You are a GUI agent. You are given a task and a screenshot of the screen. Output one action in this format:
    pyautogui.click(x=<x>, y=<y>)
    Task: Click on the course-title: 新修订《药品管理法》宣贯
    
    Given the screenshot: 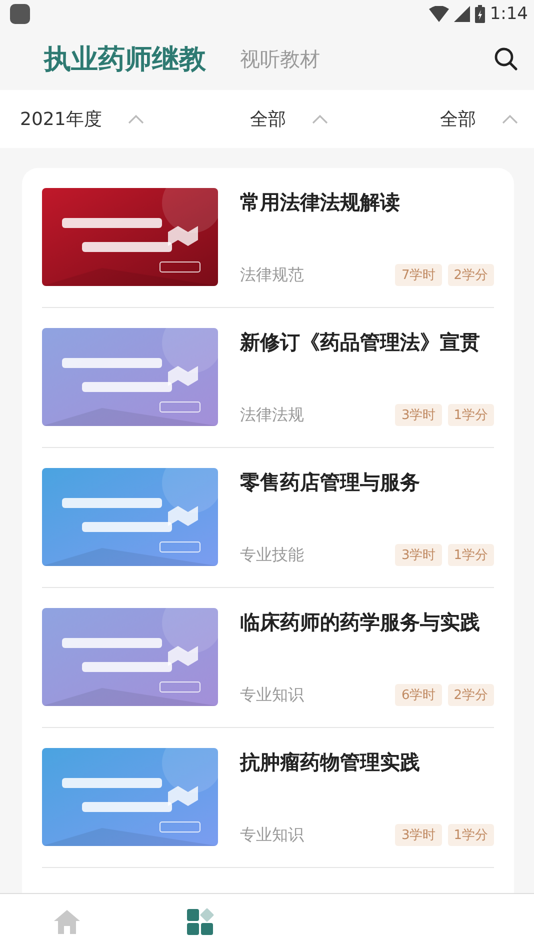 What is the action you would take?
    pyautogui.click(x=367, y=342)
    